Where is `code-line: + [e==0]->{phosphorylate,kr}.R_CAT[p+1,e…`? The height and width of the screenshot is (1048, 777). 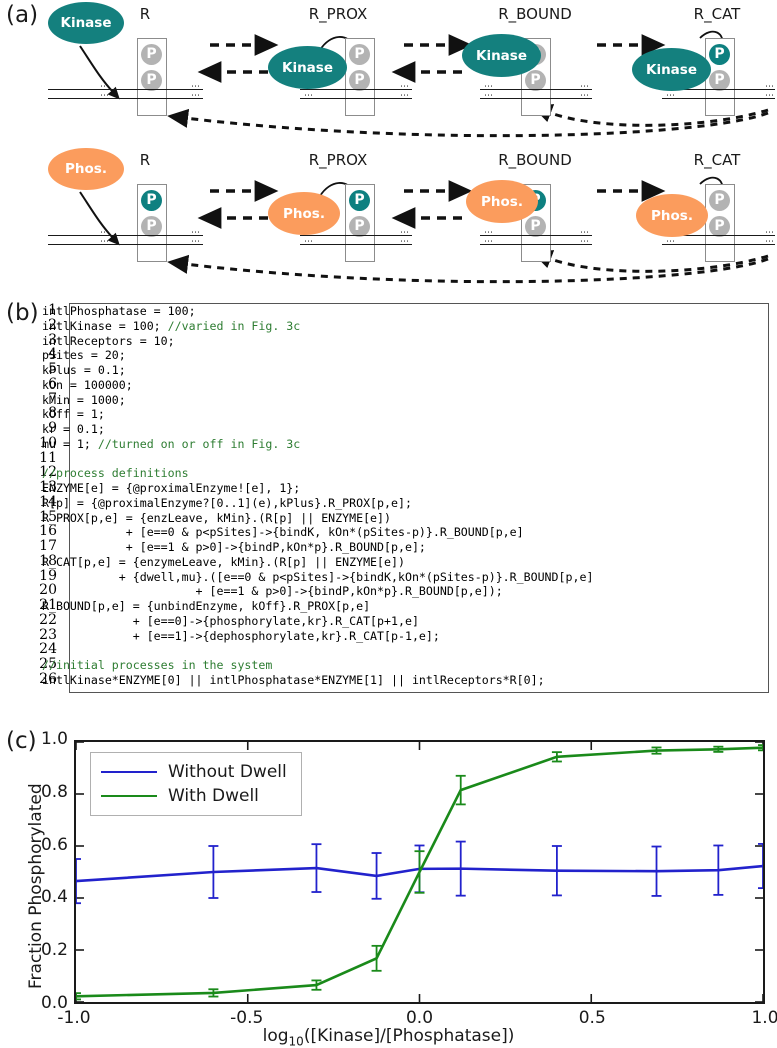 code-line: + [e==0]->{phosphorylate,kr}.R_CAT[p+1,e… is located at coordinates (317, 621).